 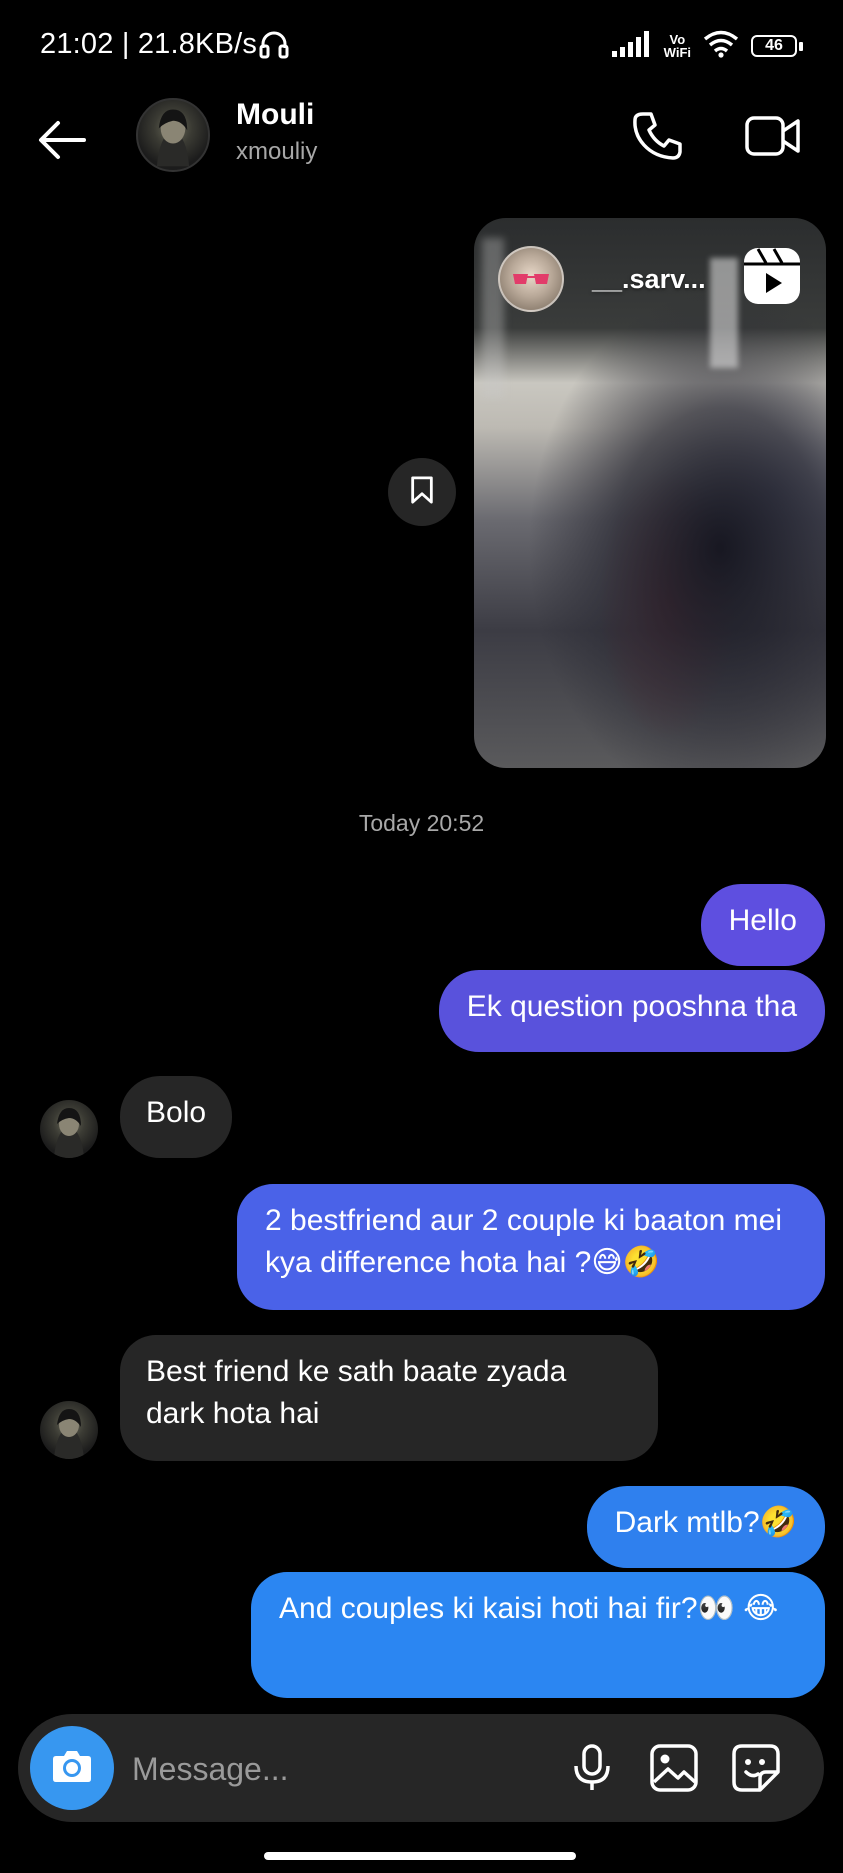 I want to click on camera-button, so click(x=72, y=1768).